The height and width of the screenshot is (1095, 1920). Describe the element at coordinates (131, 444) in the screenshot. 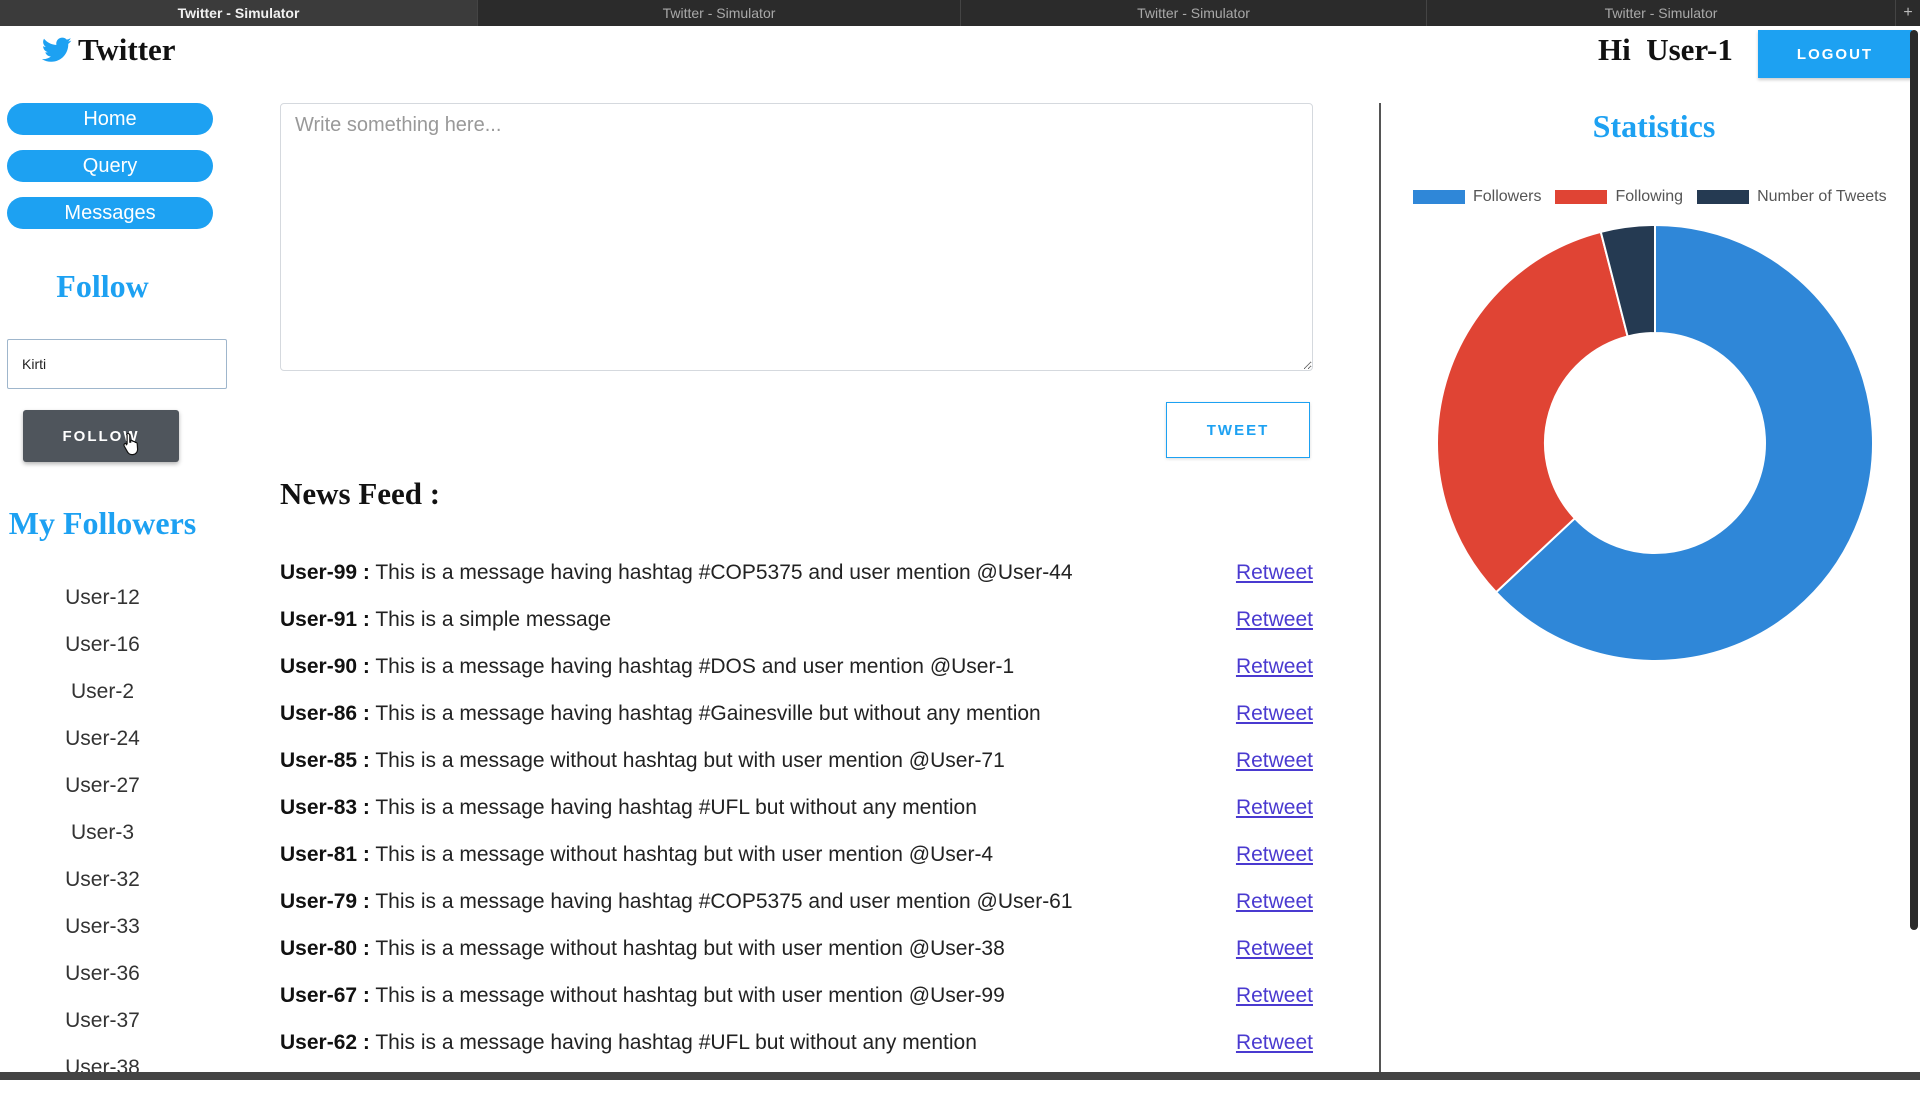

I see `hand-cursor-icon` at that location.